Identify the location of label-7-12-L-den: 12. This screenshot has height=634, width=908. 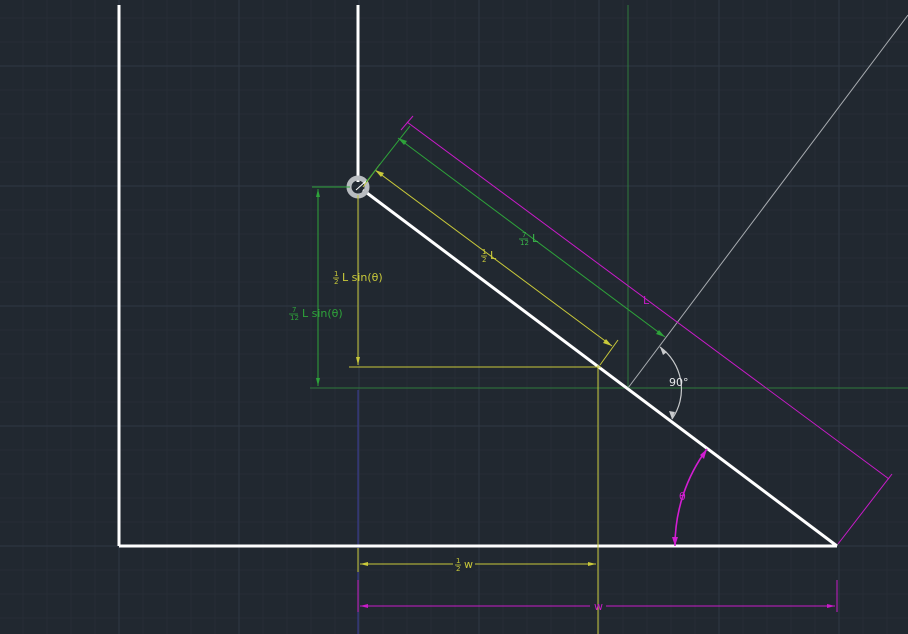
(524, 243).